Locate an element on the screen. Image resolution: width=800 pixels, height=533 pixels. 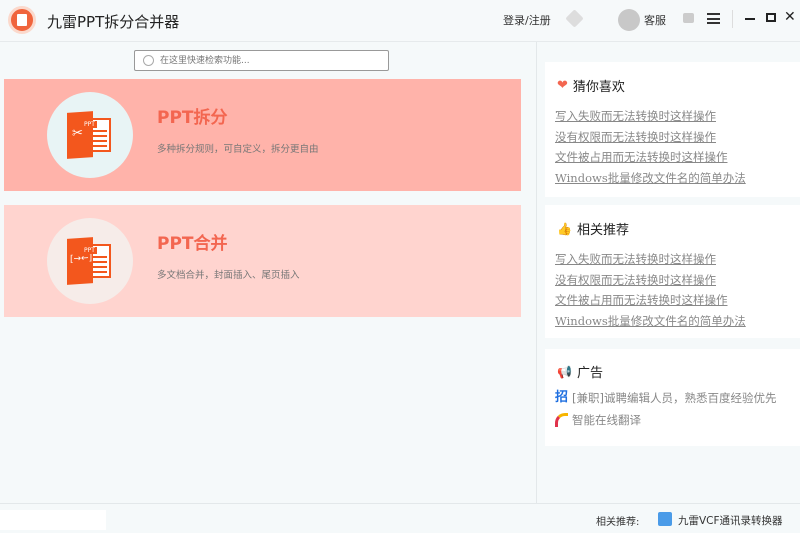
card-description: 多文档合并，封面插入、尾页插入 is located at coordinates (228, 275).